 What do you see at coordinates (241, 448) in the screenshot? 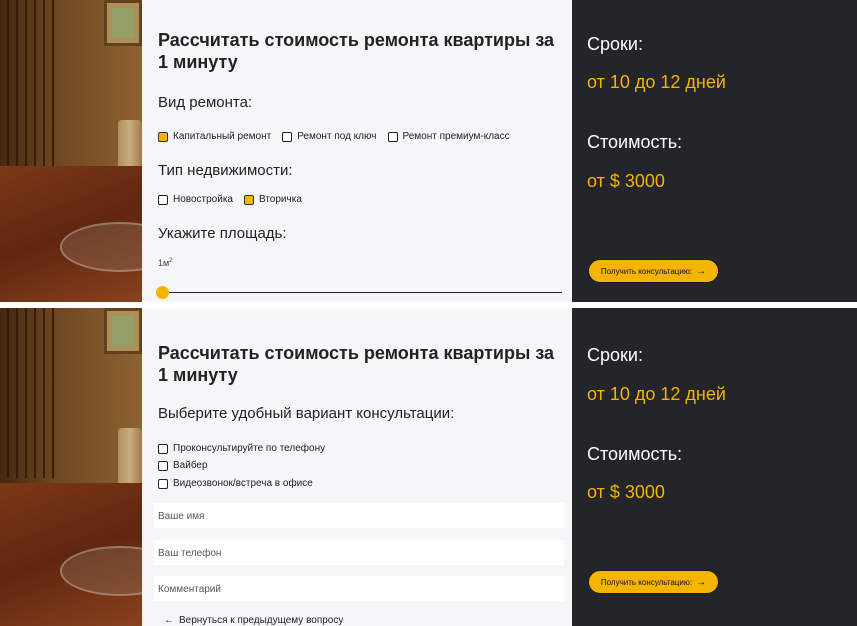
I see `option-phone-consult: Проконсультируйте по телефону` at bounding box center [241, 448].